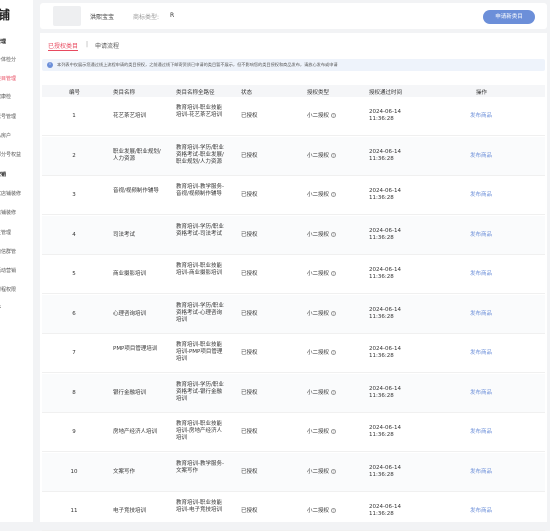  I want to click on shop-name: 洪熙宝宝, so click(102, 17).